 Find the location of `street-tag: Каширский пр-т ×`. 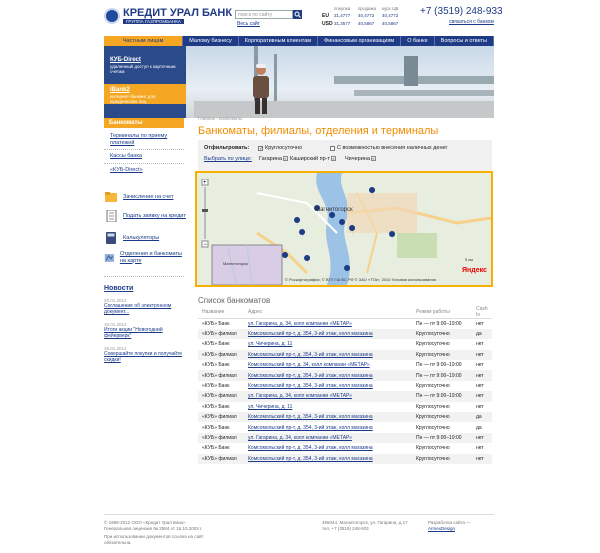

street-tag: Каширский пр-т × is located at coordinates (313, 159).